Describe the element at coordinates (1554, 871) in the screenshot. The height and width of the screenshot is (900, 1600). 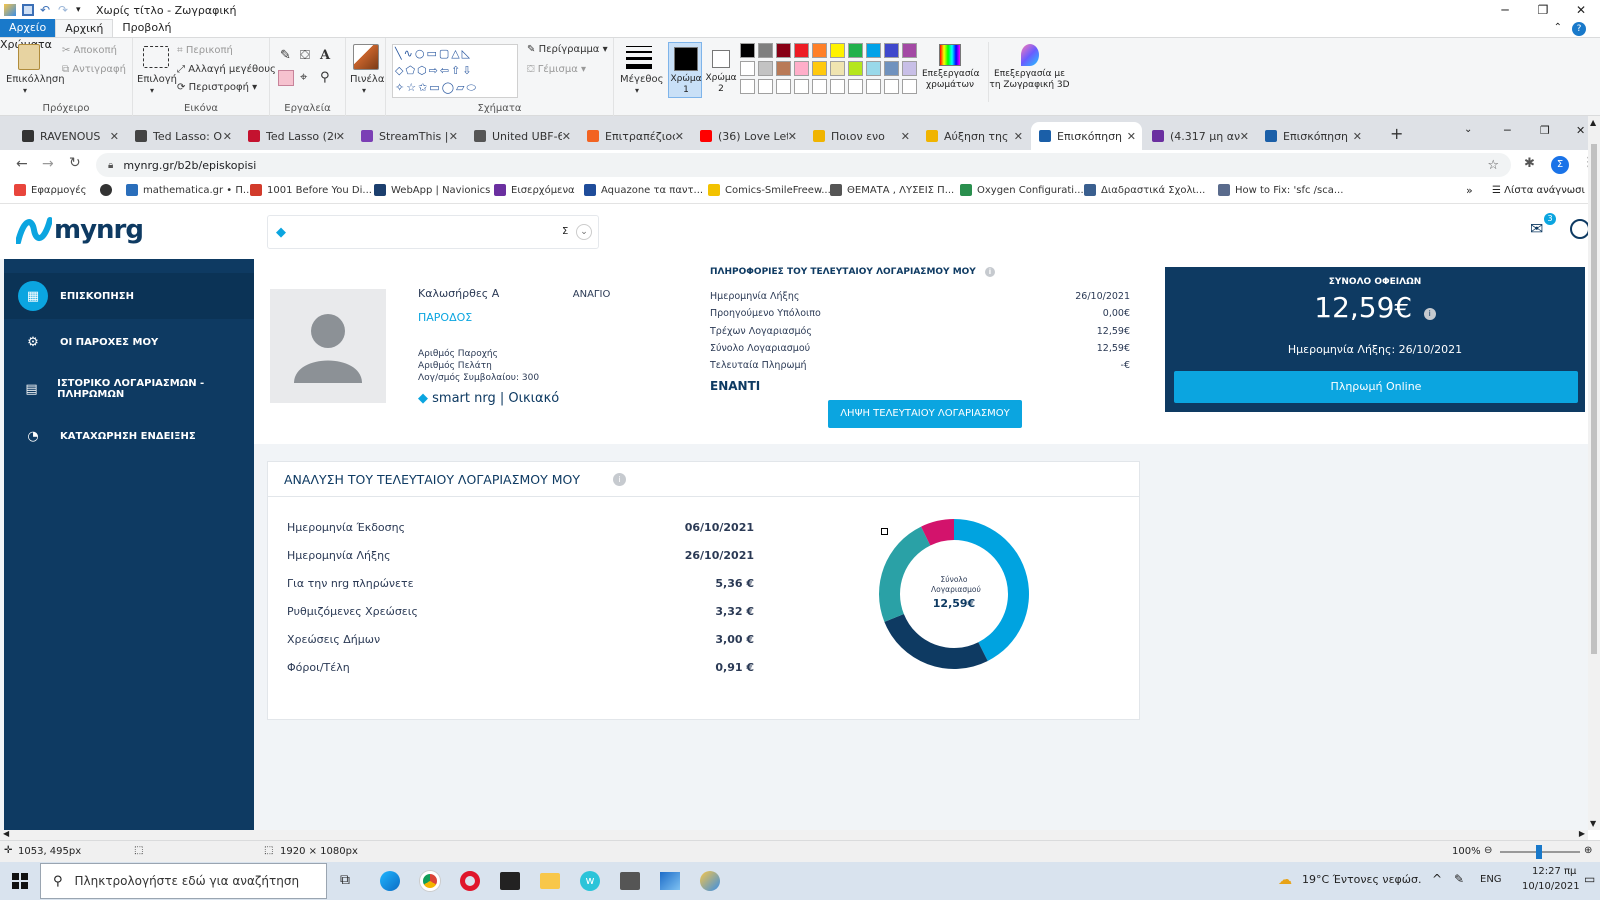
I see `clock-time: 12:27 πμ` at that location.